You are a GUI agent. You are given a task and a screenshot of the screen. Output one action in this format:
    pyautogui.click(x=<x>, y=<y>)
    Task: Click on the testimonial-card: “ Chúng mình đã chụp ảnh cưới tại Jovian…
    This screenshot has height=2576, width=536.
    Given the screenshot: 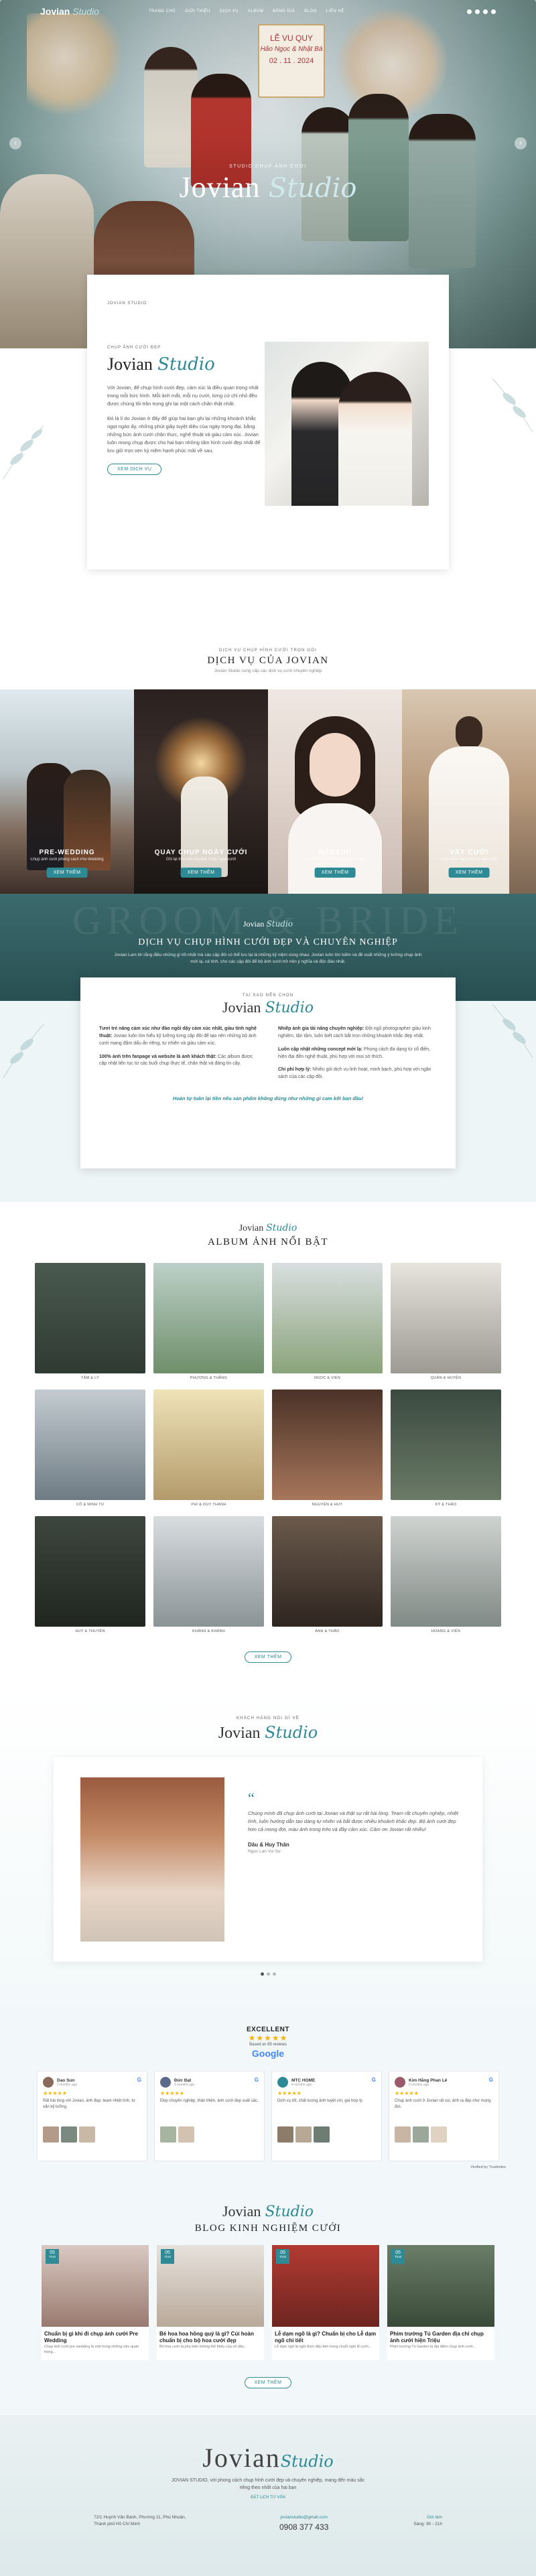 What is the action you would take?
    pyautogui.click(x=268, y=1860)
    